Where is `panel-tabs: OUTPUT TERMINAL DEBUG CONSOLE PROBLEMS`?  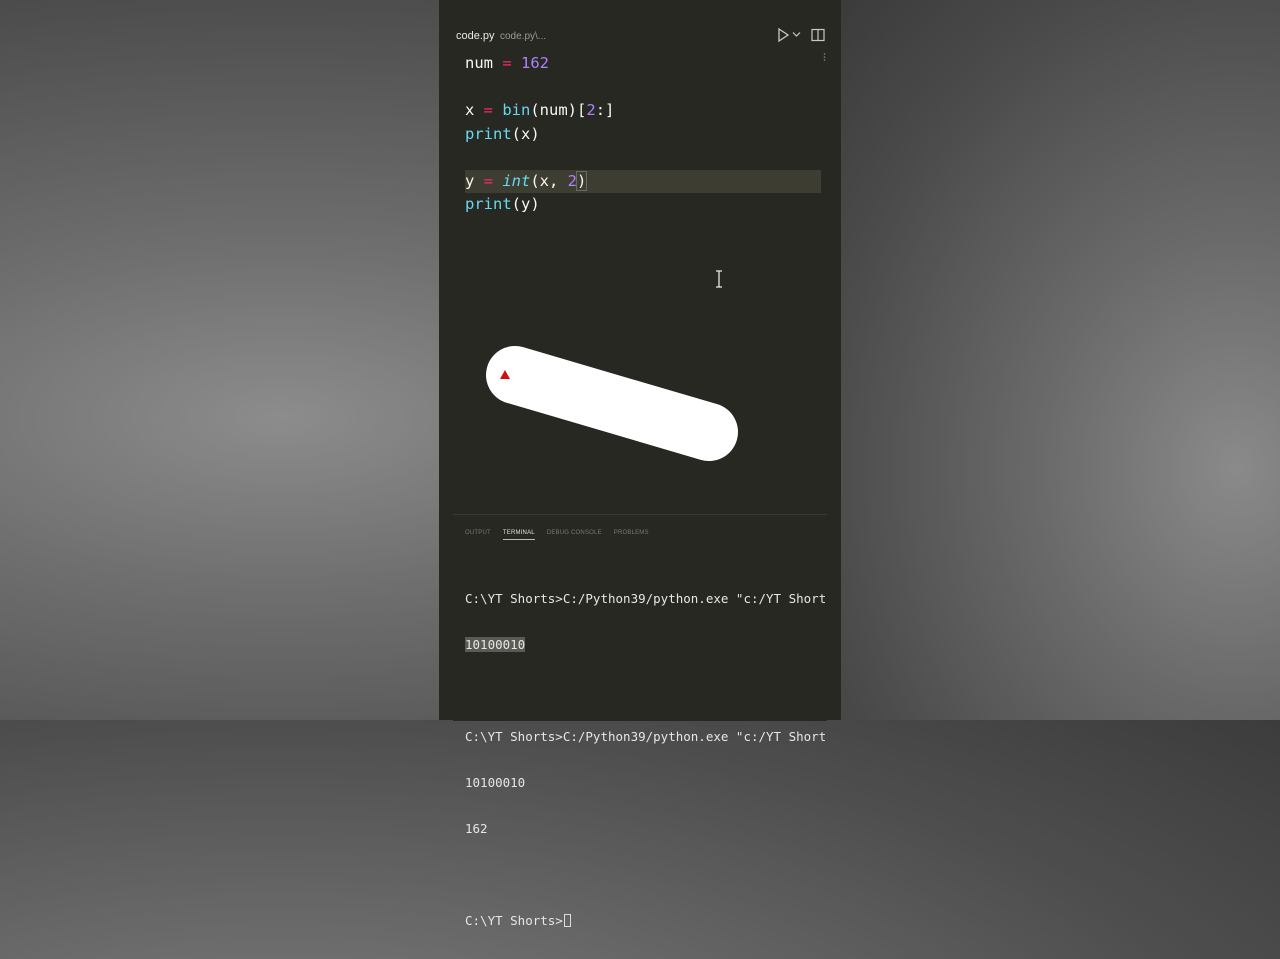 panel-tabs: OUTPUT TERMINAL DEBUG CONSOLE PROBLEMS is located at coordinates (563, 529).